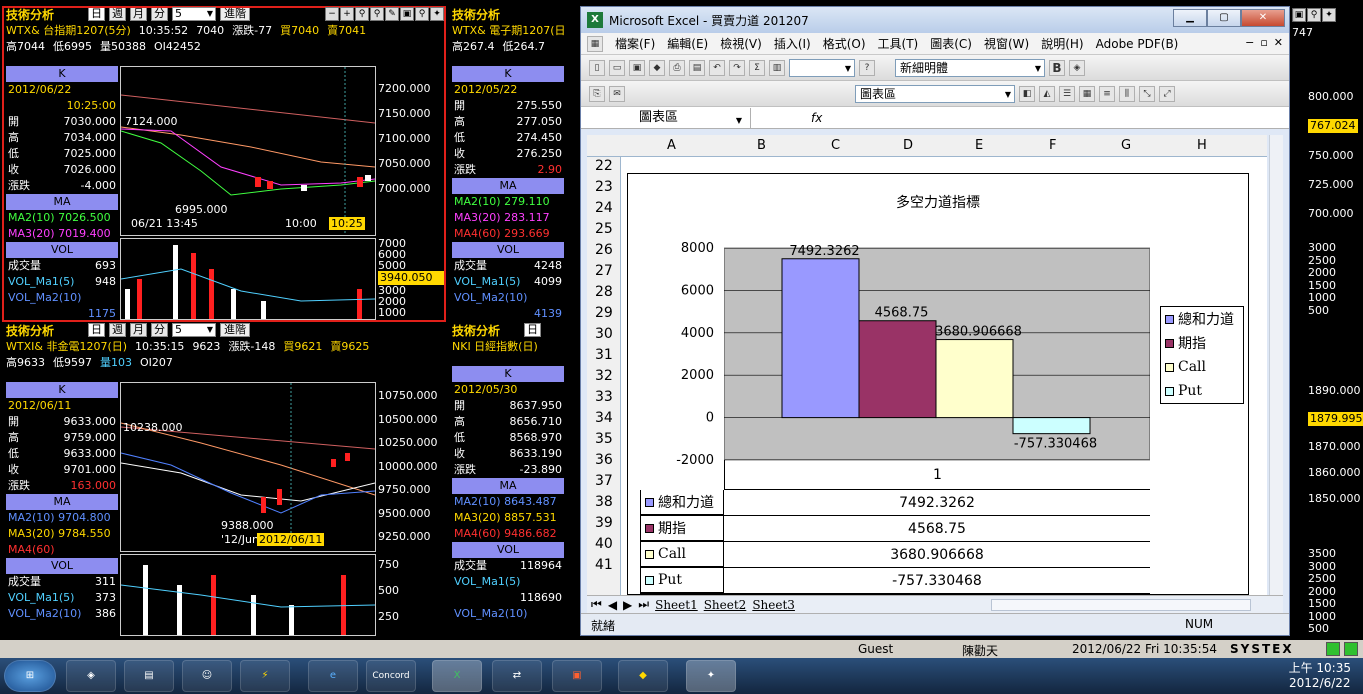 The height and width of the screenshot is (694, 1363). What do you see at coordinates (604, 481) in the screenshot?
I see `row-header: 37` at bounding box center [604, 481].